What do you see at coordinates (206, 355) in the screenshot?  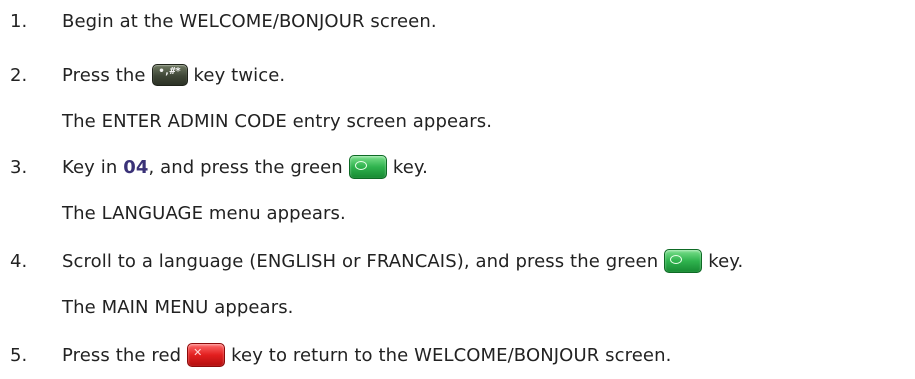 I see `red-key-icon: ✕` at bounding box center [206, 355].